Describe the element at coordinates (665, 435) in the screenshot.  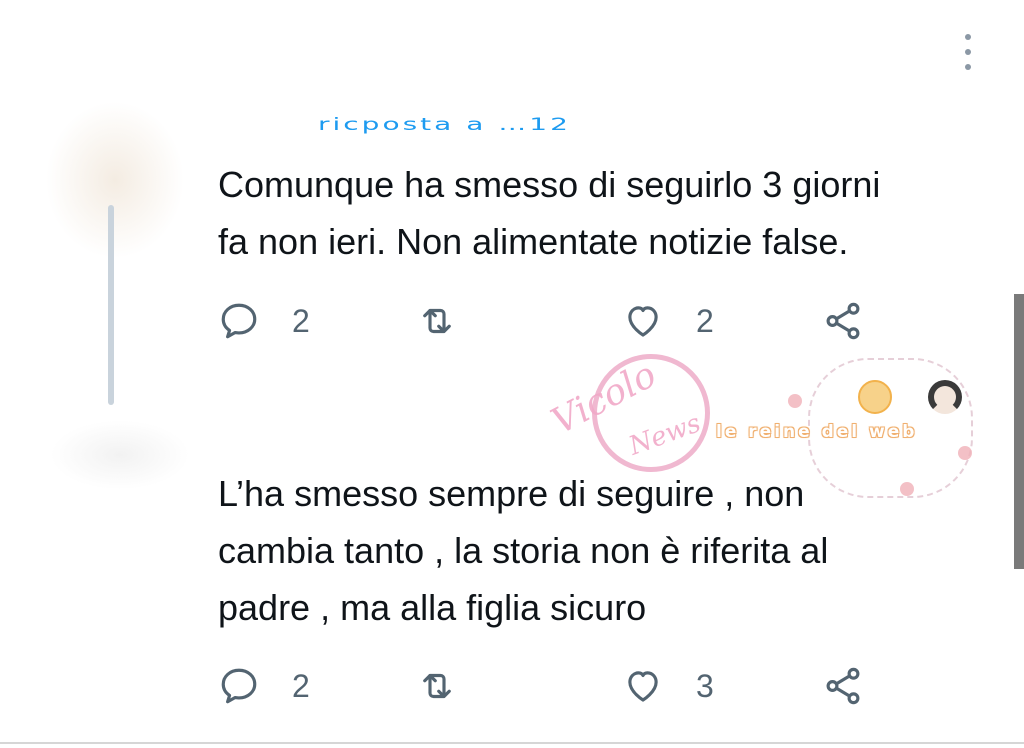
I see `watermark-script-text: News` at that location.